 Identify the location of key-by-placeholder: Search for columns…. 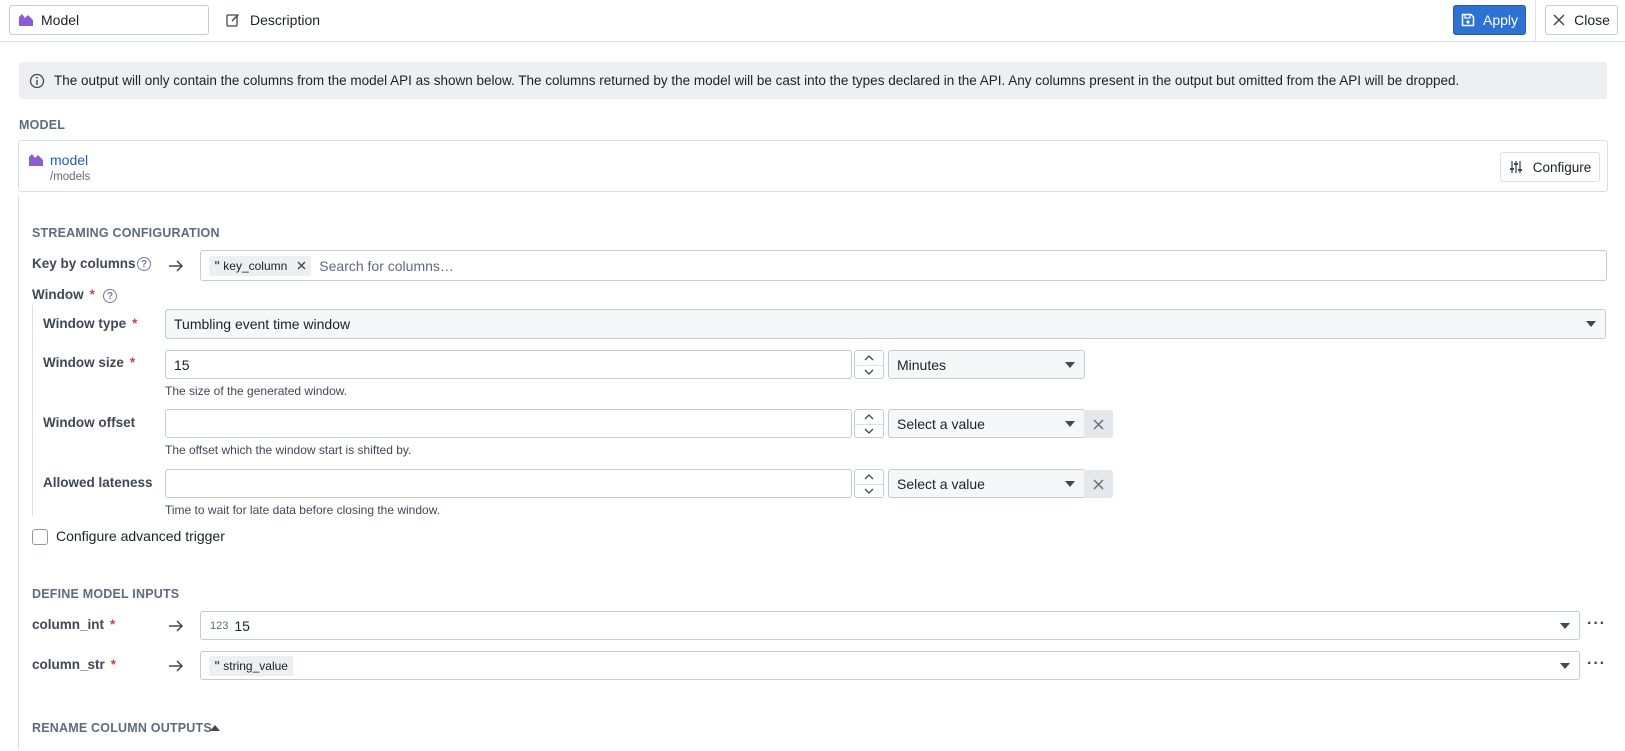
(386, 265).